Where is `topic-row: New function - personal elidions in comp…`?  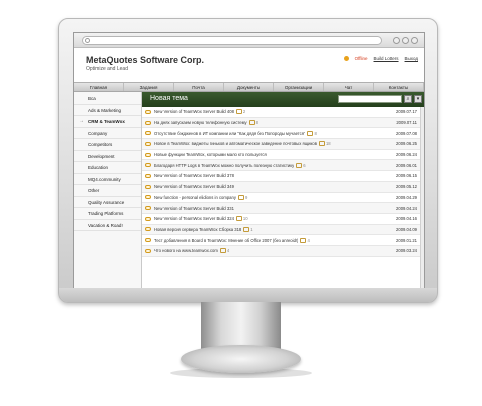
topic-row: New function - personal elidions in comp… is located at coordinates (283, 198).